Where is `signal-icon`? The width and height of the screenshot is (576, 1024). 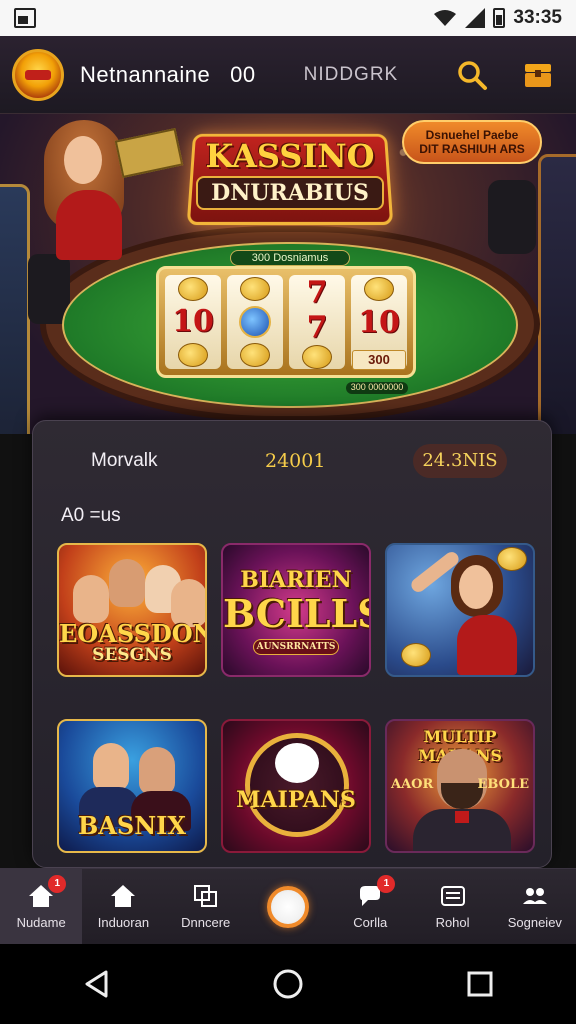
signal-icon is located at coordinates (475, 18).